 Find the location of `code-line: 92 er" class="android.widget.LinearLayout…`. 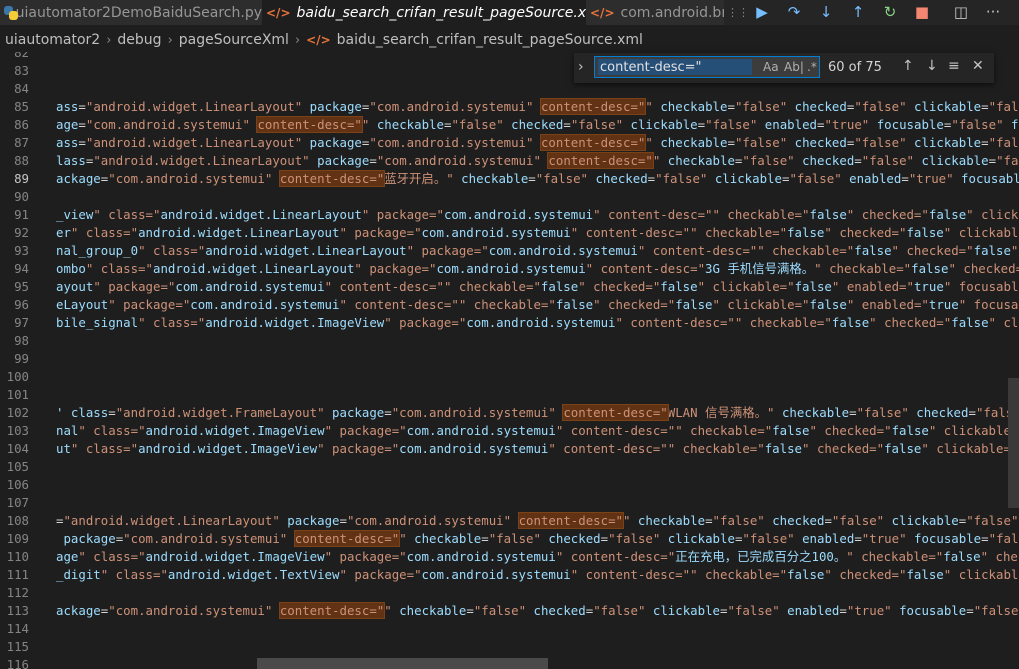

code-line: 92 er" class="android.widget.LinearLayout… is located at coordinates (509, 233).